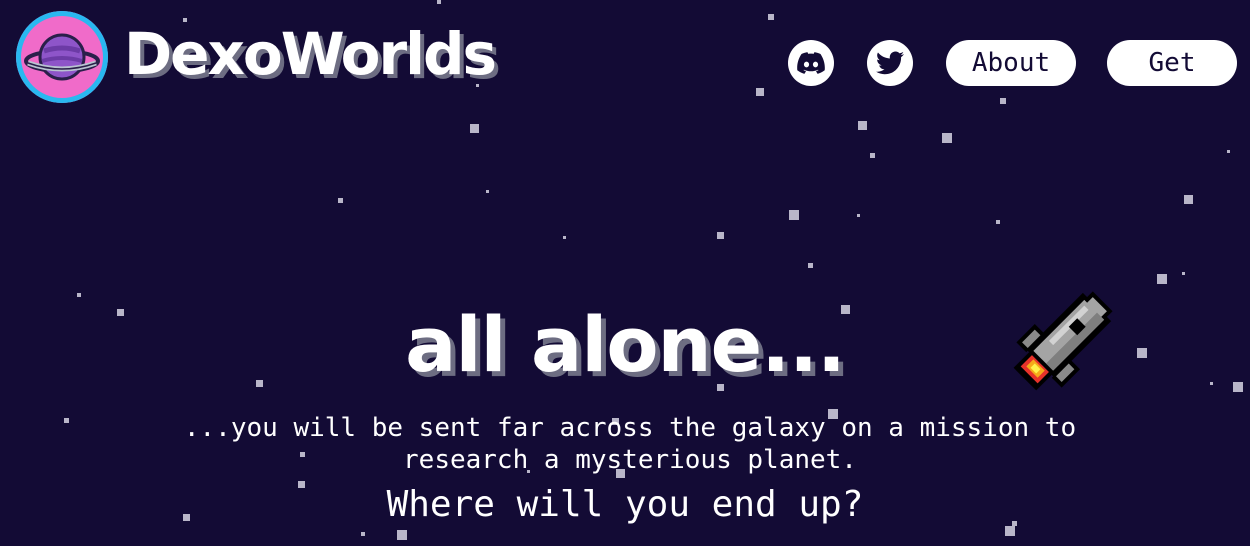 The image size is (1250, 546). Describe the element at coordinates (1172, 63) in the screenshot. I see `get-button: Get` at that location.